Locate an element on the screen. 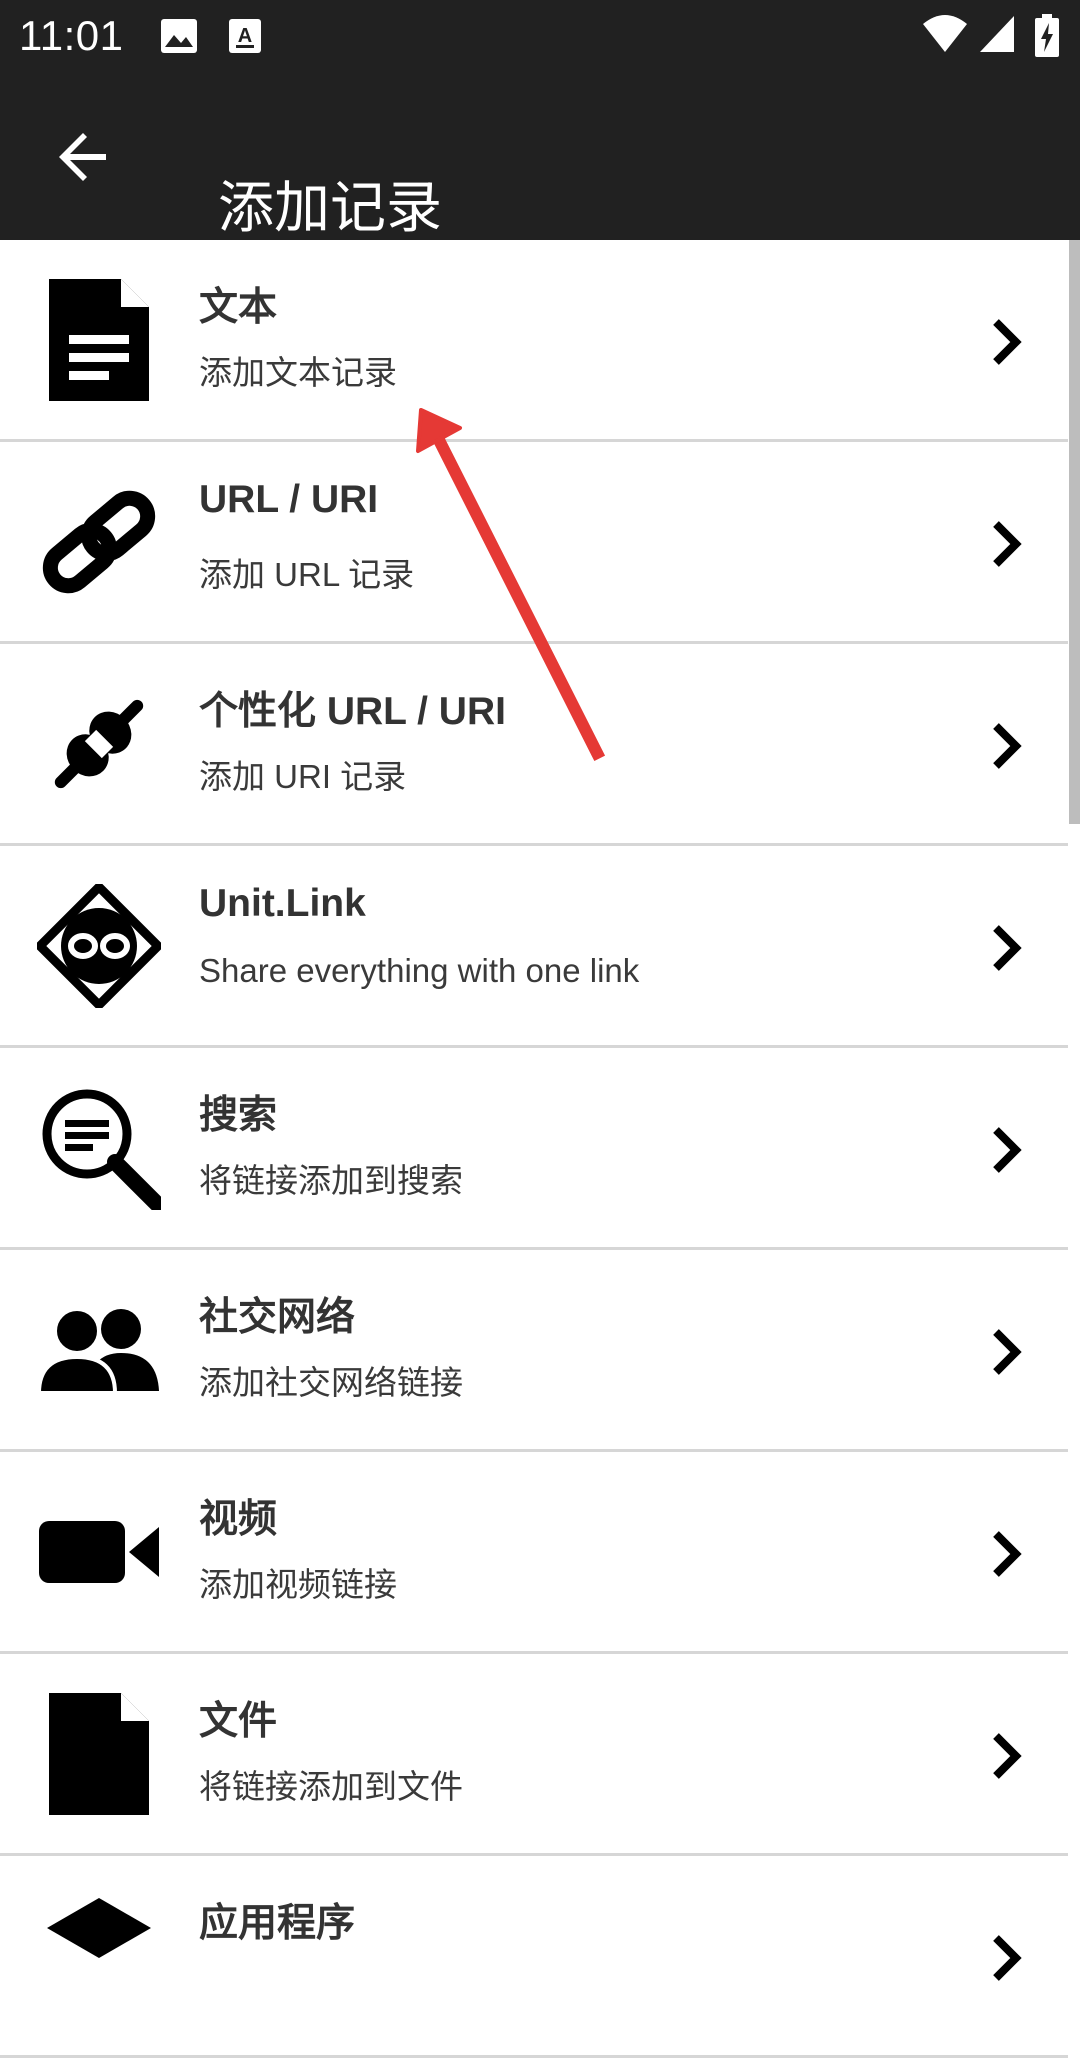  wifi-icon is located at coordinates (945, 33).